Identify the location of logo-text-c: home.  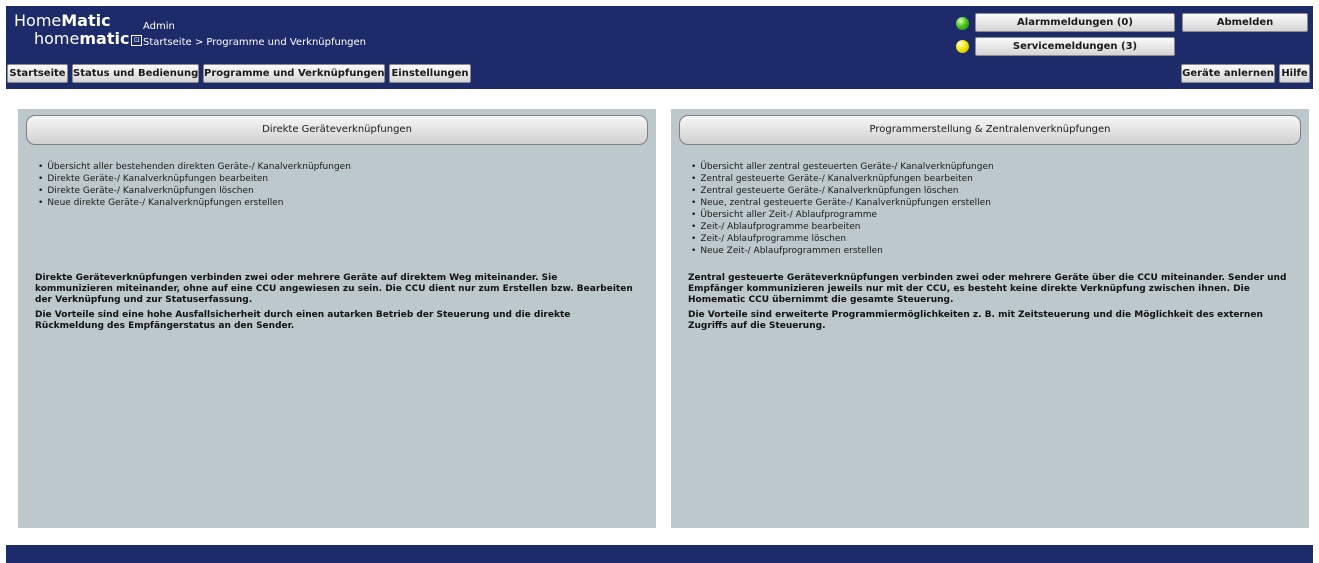
(57, 38).